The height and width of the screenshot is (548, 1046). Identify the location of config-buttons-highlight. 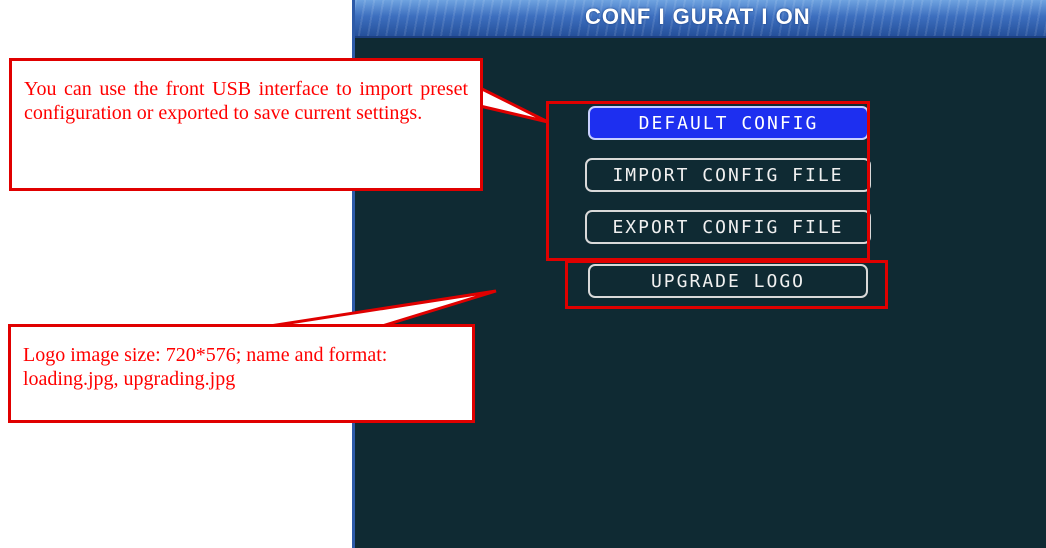
(708, 181).